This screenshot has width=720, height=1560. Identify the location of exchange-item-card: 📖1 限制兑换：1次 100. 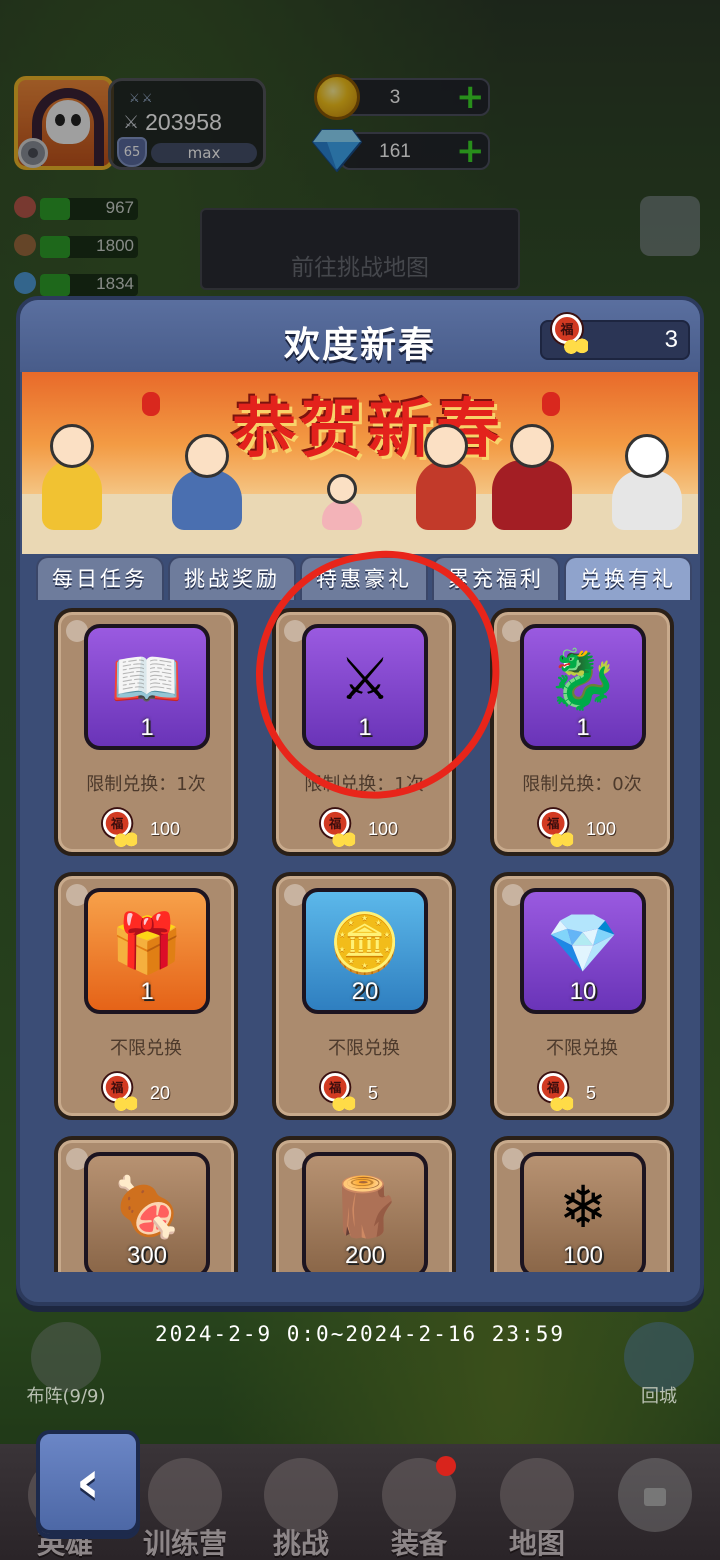
(146, 732).